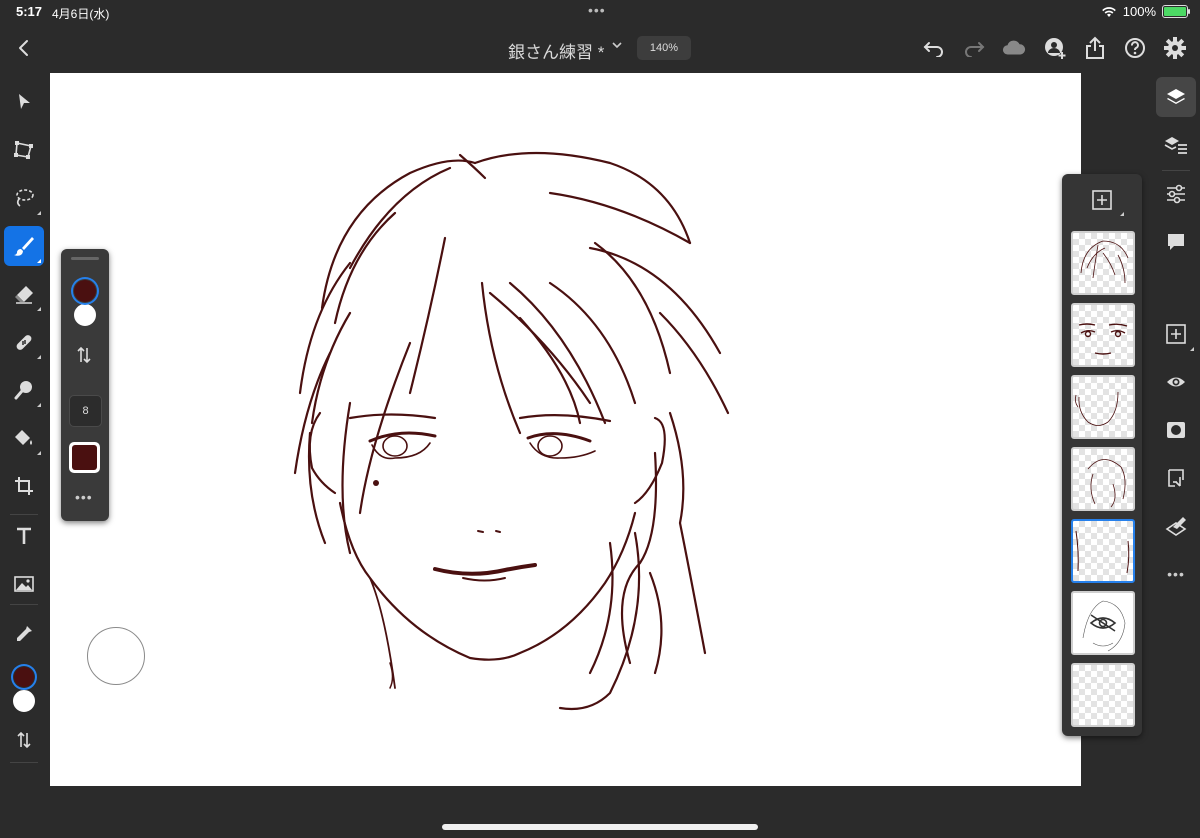 Image resolution: width=1200 pixels, height=838 pixels. I want to click on mask-button, so click(1176, 430).